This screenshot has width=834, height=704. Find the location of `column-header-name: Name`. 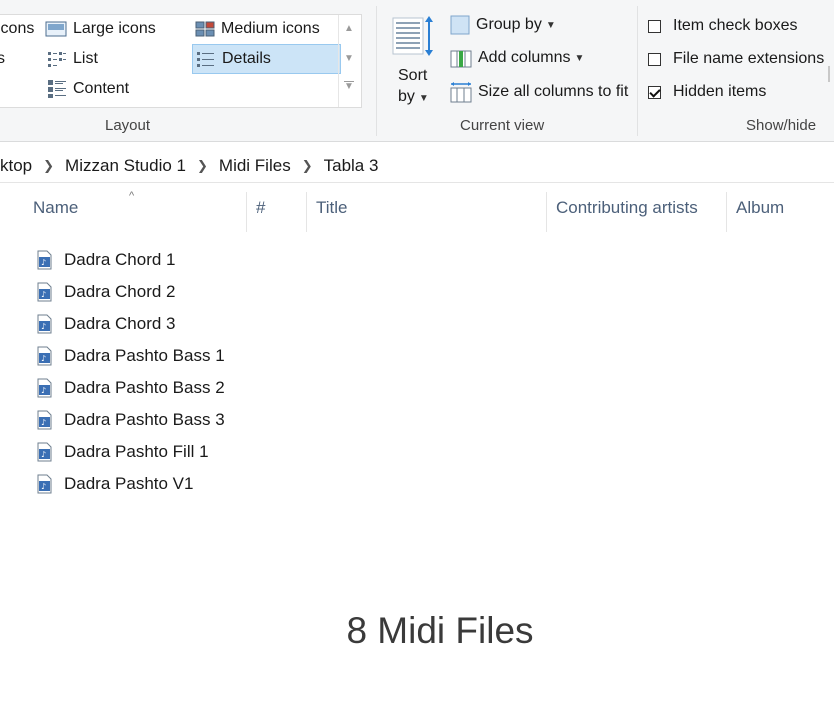

column-header-name: Name is located at coordinates (139, 208).